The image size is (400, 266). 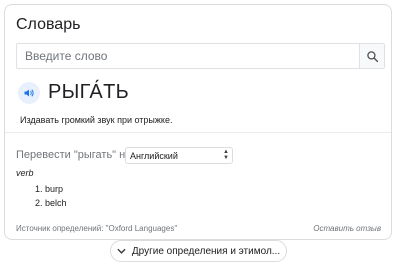 I want to click on pronunciation-button, so click(x=29, y=93).